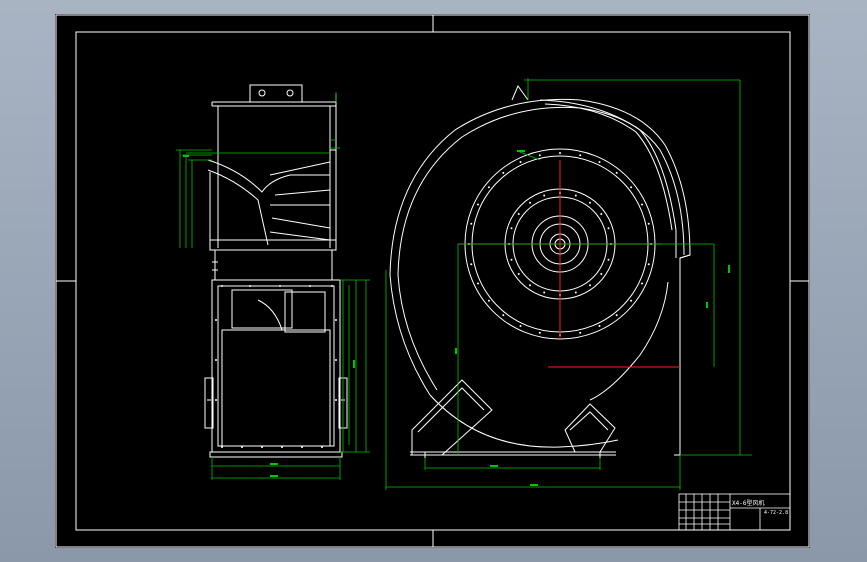 This screenshot has width=867, height=562. I want to click on drawing-title: X4-6型风机, so click(748, 503).